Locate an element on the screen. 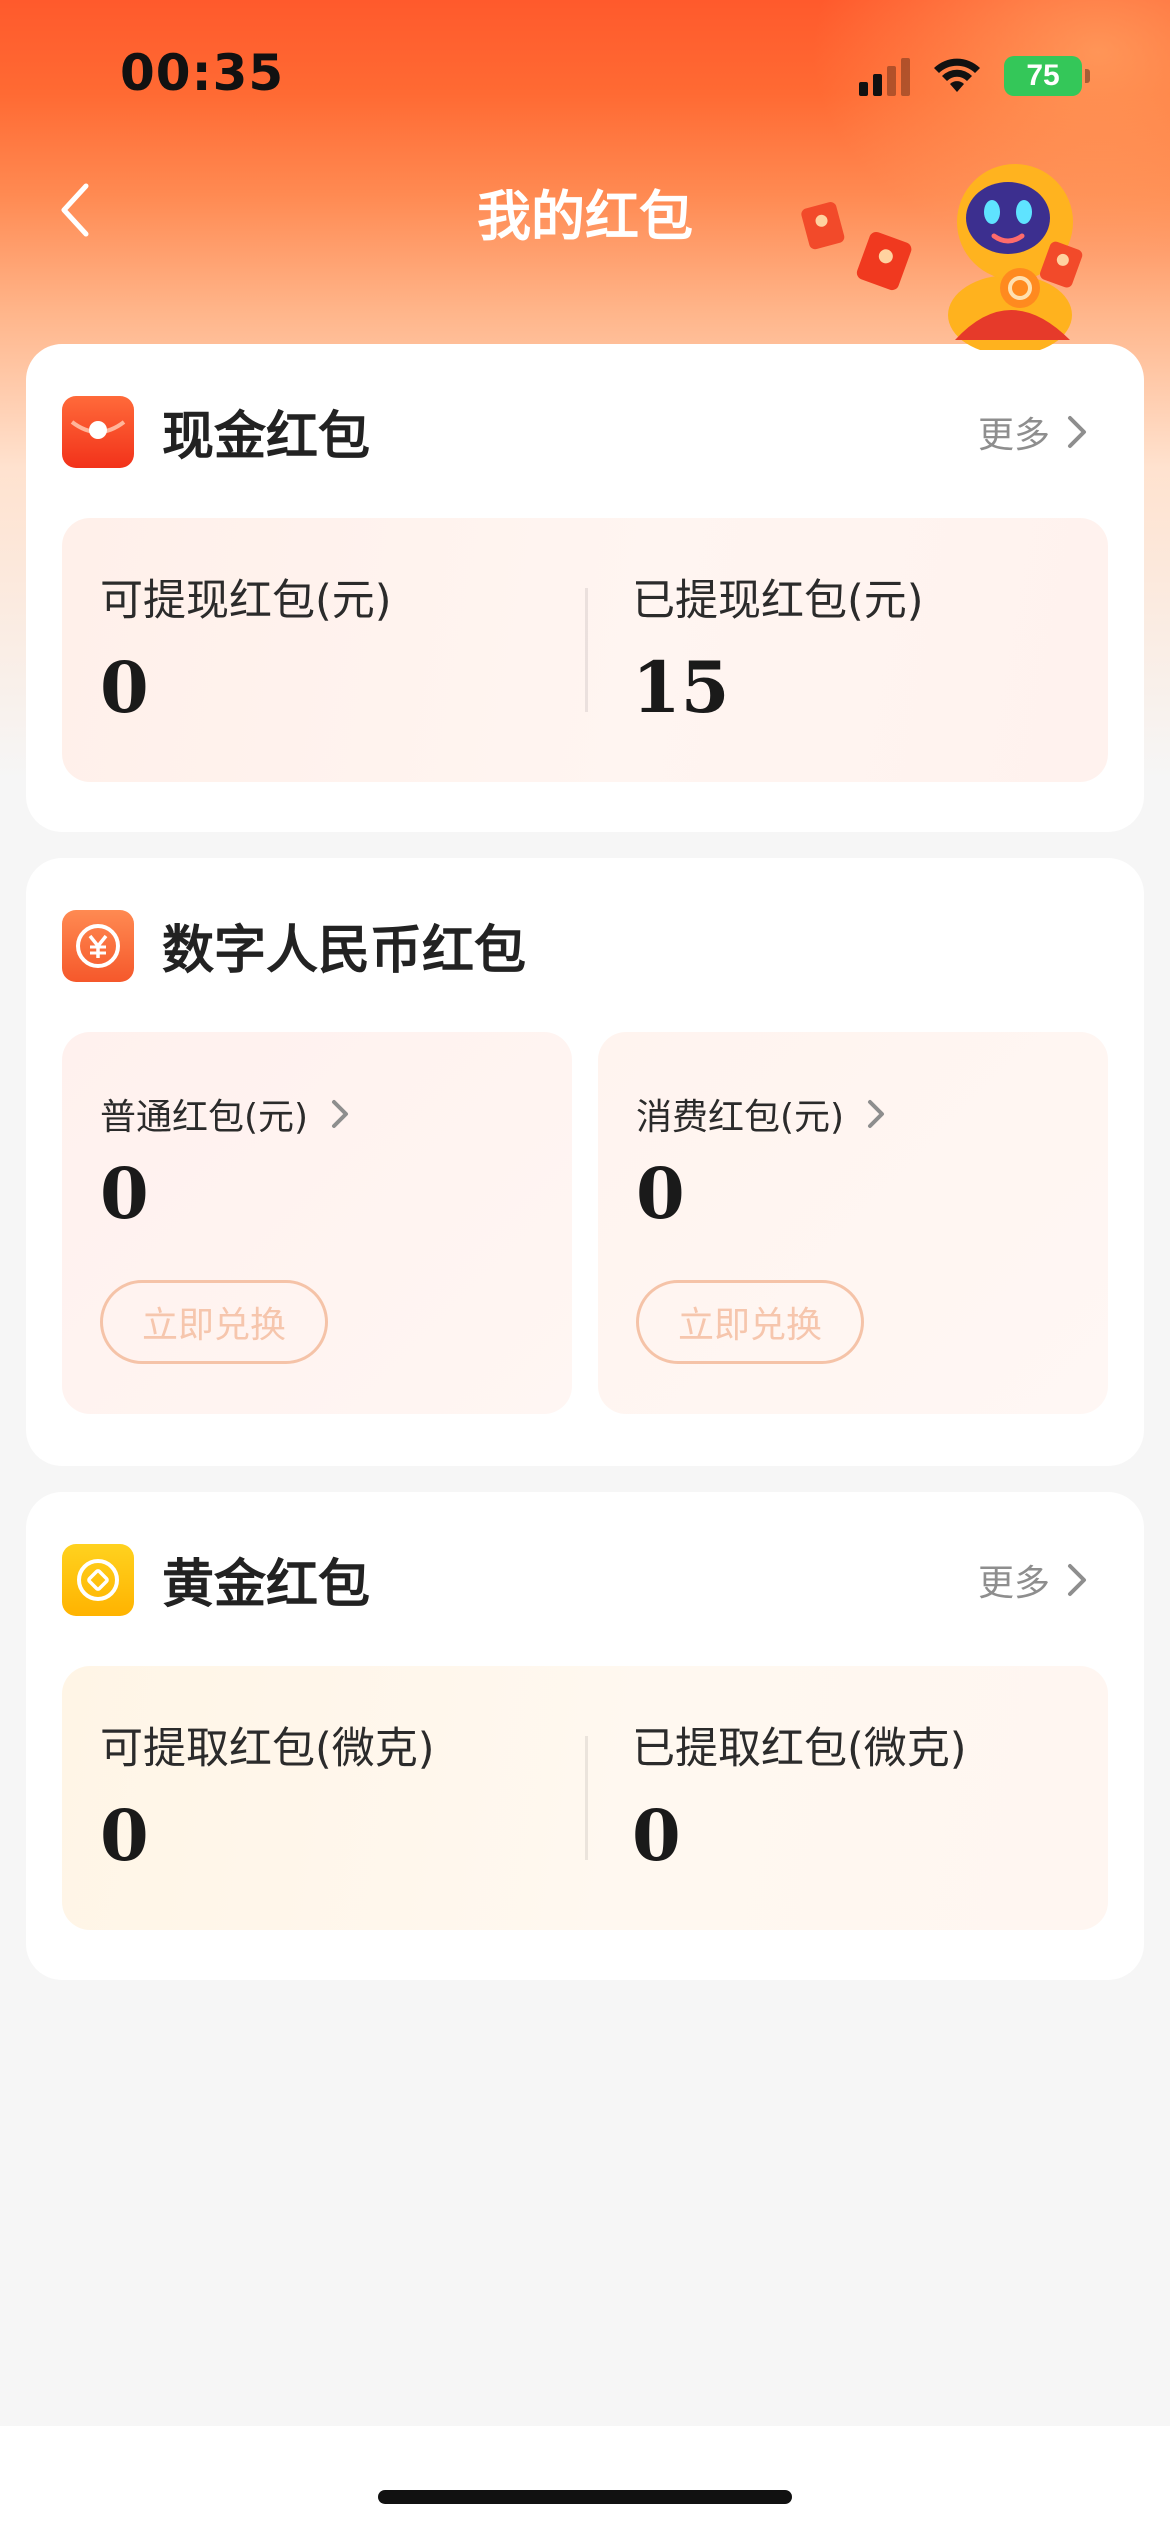  cash-card-header: 现金红包 is located at coordinates (216, 431).